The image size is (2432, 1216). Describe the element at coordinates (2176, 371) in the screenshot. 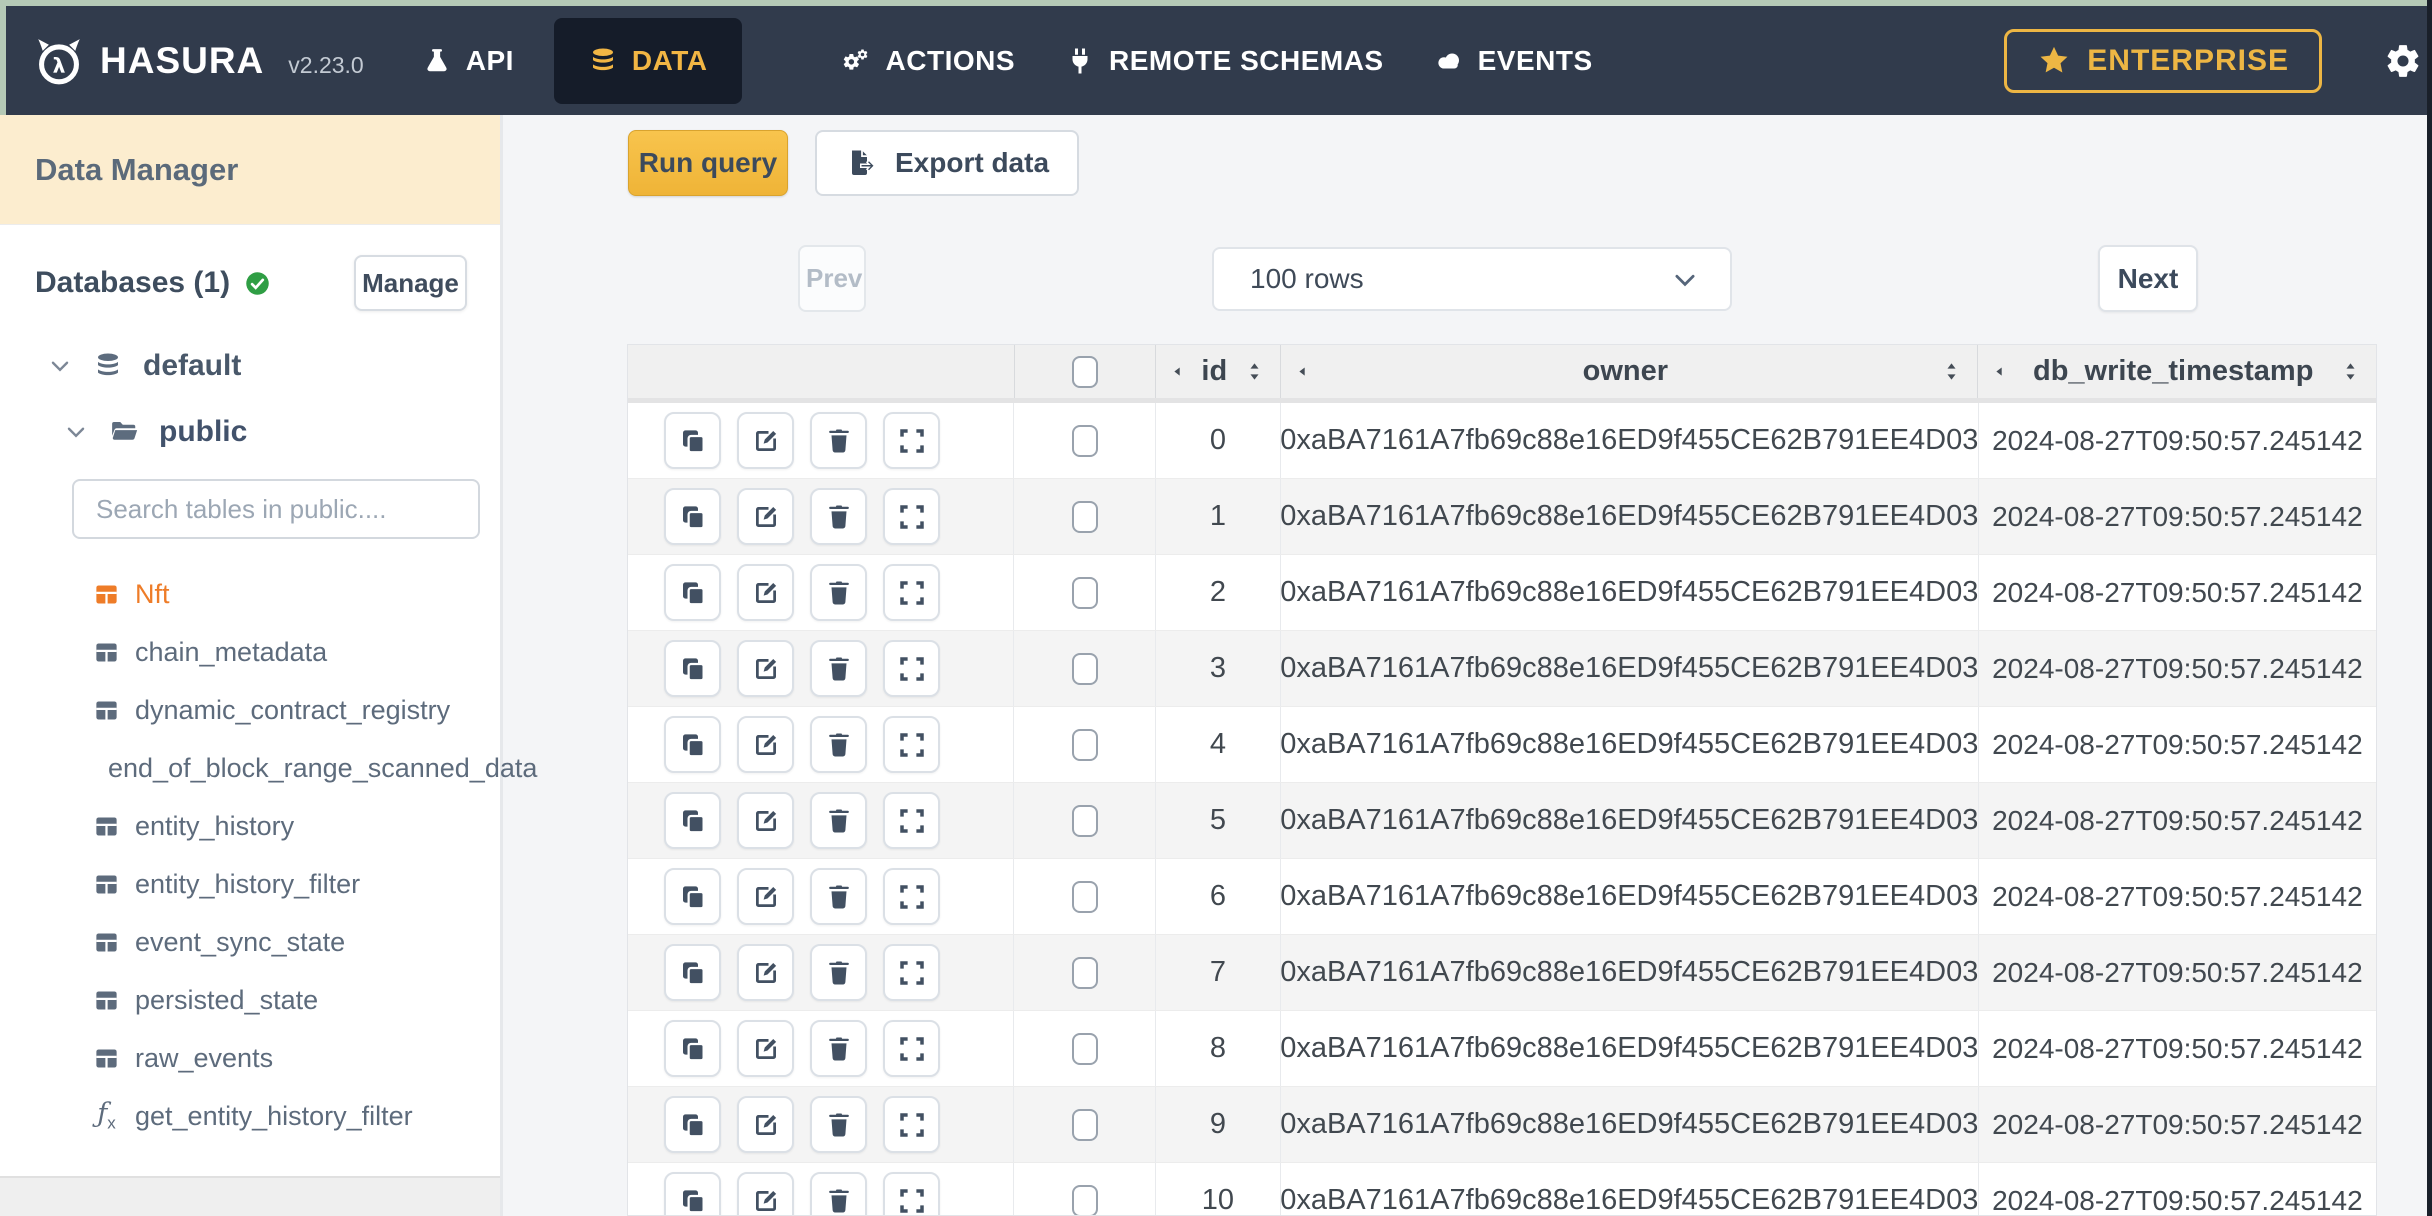

I see `column-header-db-write-timestamp: db_write_timestamp` at that location.